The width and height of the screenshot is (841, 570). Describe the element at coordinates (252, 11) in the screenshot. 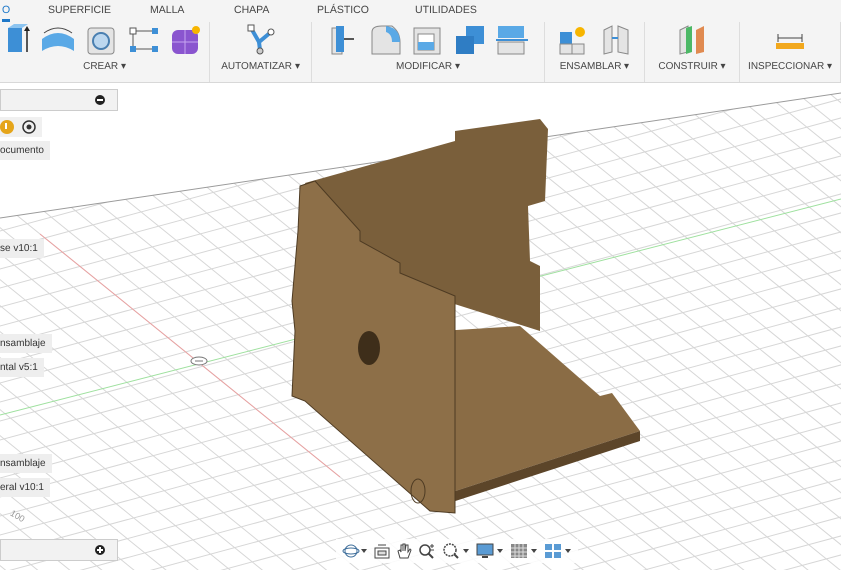

I see `ribbon-tab: CHAPA` at that location.